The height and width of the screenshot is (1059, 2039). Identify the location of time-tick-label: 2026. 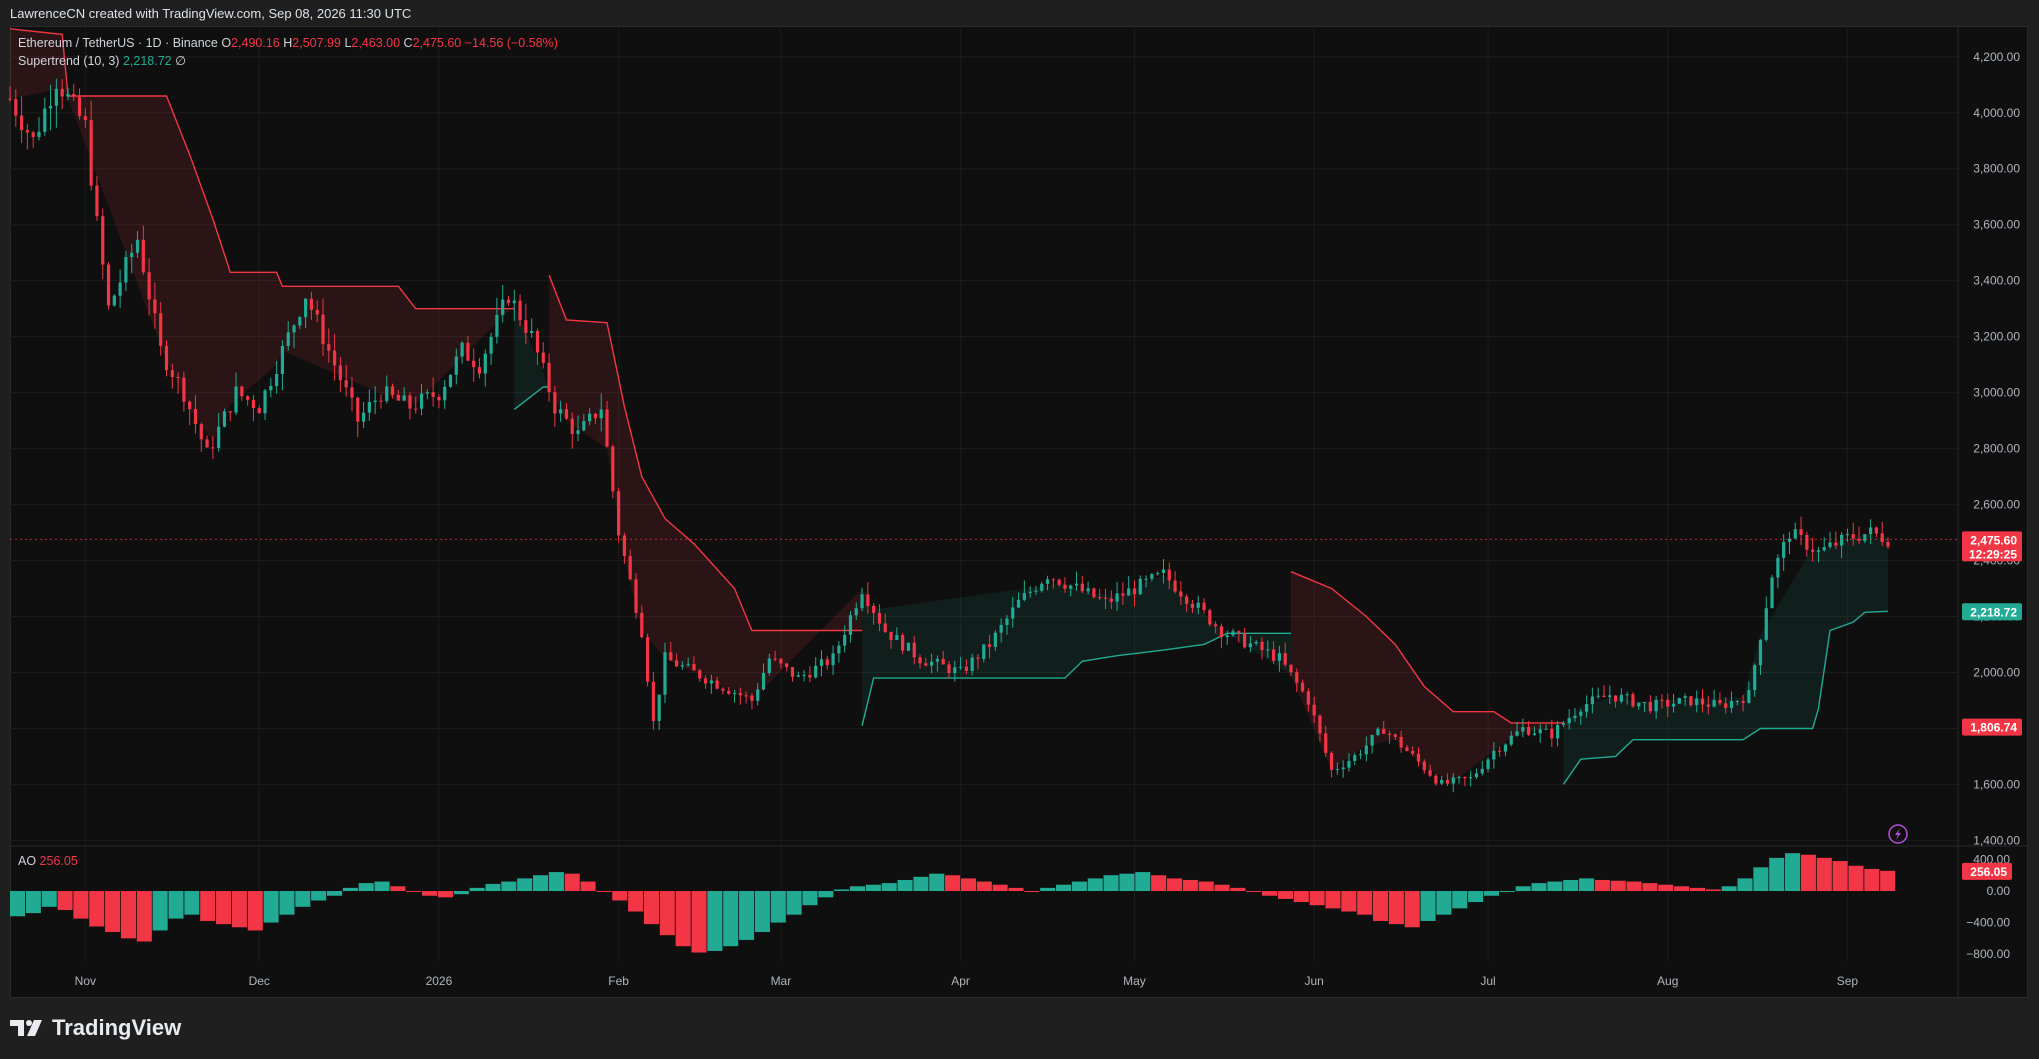
(439, 981).